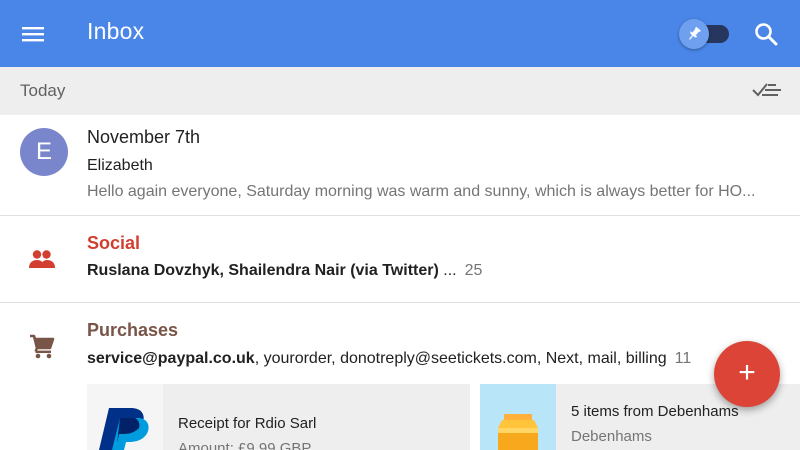 The width and height of the screenshot is (800, 450). What do you see at coordinates (144, 137) in the screenshot?
I see `email-subject: November 7th` at bounding box center [144, 137].